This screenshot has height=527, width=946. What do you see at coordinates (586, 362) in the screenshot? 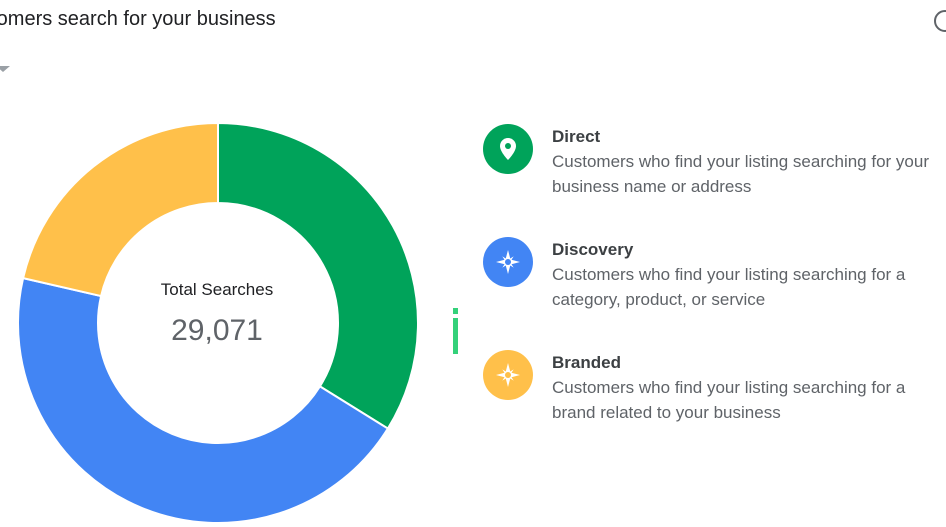
I see `legend-title-branded: Branded` at bounding box center [586, 362].